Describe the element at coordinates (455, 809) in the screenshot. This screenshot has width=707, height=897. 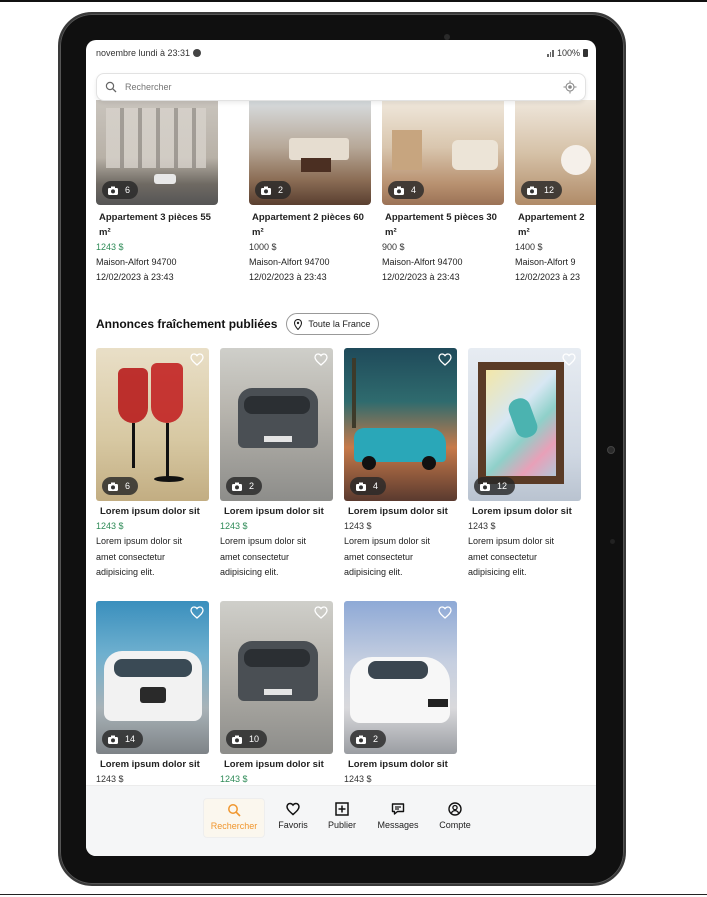
I see `user-circle-icon` at that location.